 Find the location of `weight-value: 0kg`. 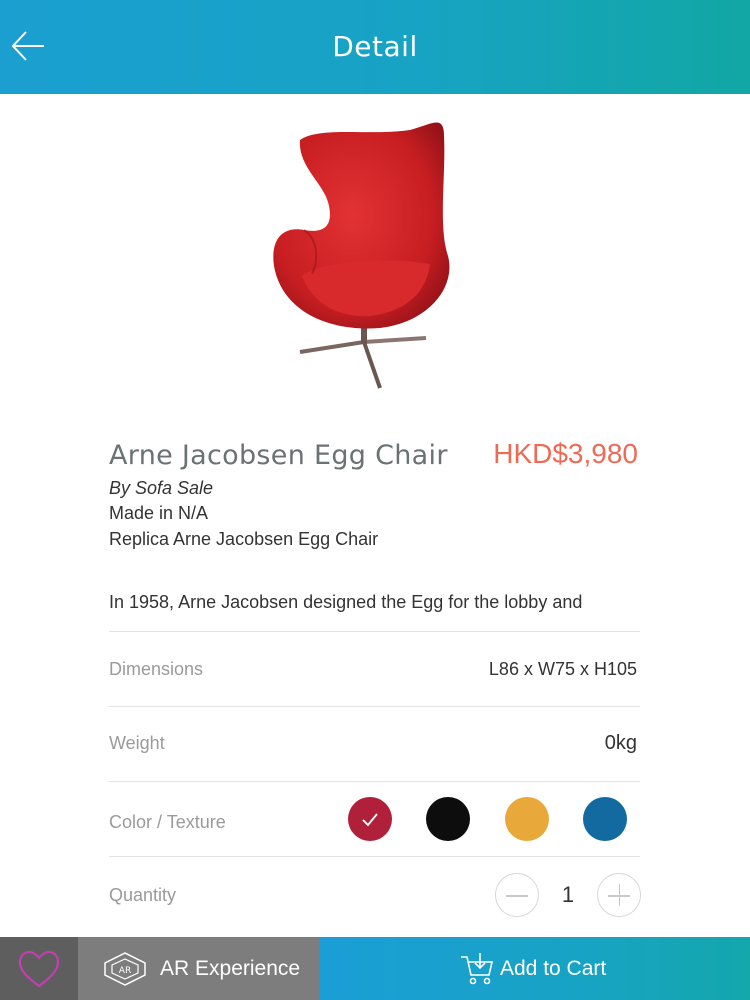

weight-value: 0kg is located at coordinates (620, 743).